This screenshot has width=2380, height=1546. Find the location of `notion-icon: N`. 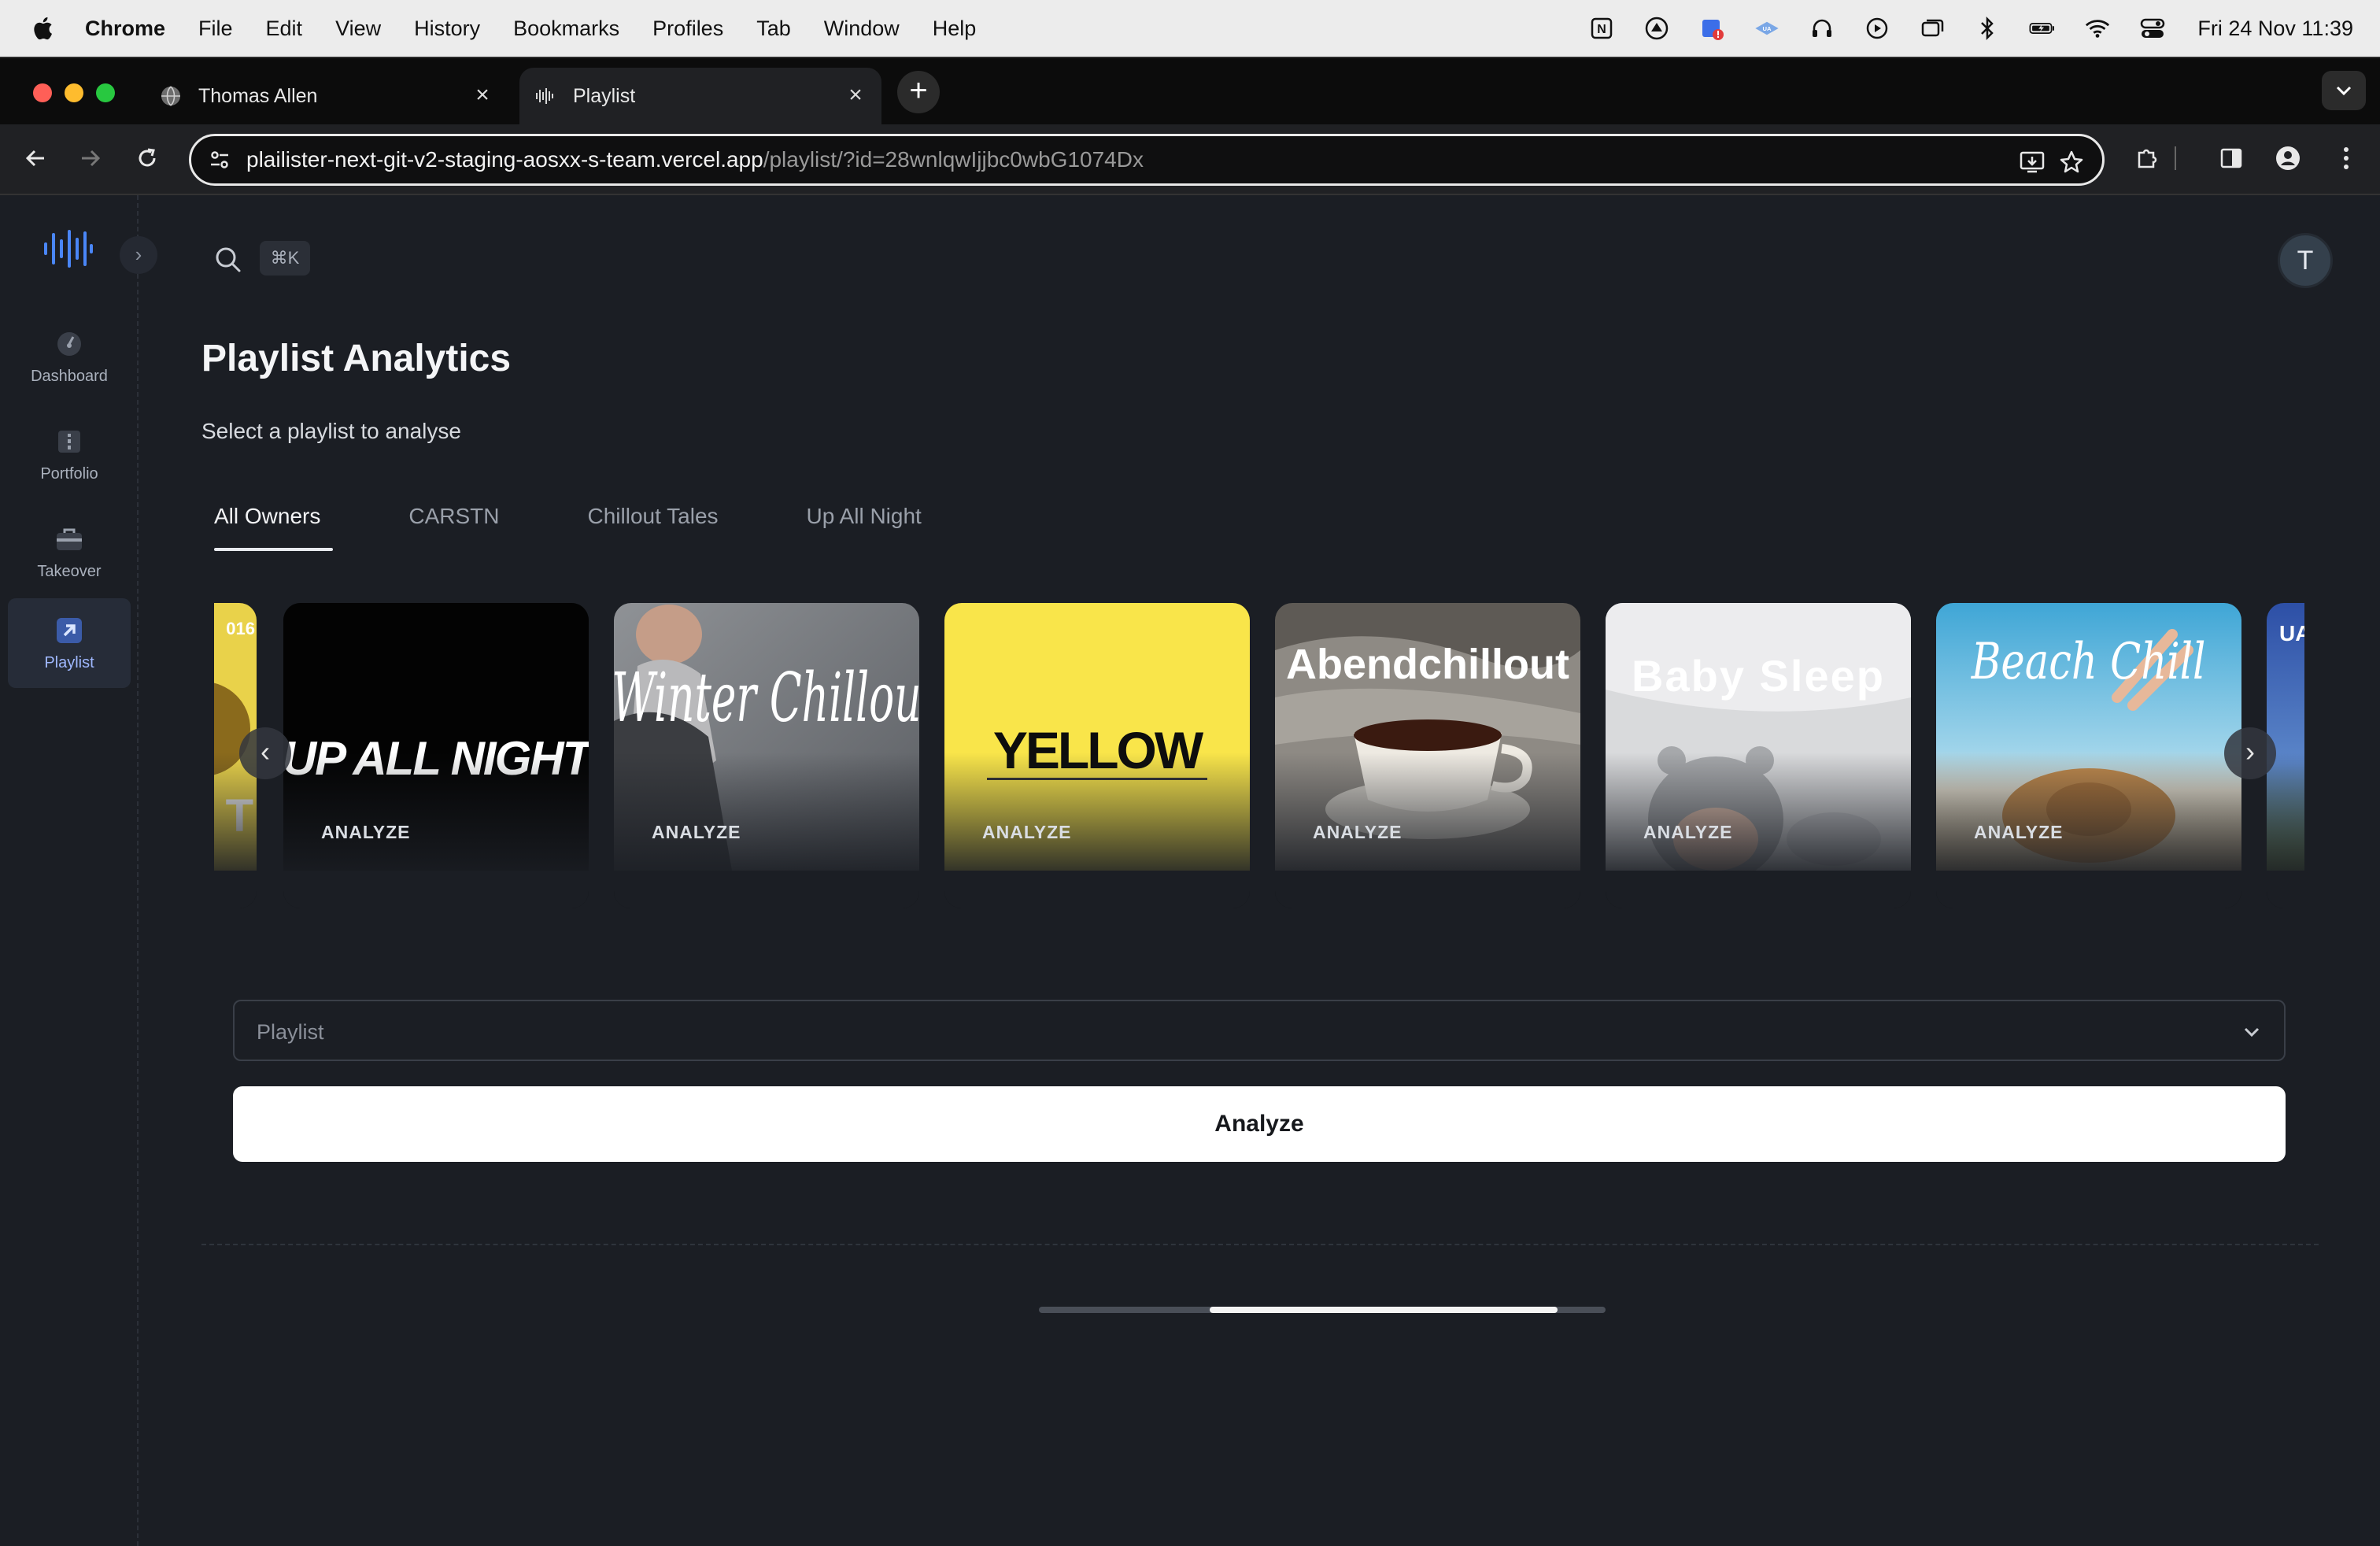

notion-icon: N is located at coordinates (1601, 28).